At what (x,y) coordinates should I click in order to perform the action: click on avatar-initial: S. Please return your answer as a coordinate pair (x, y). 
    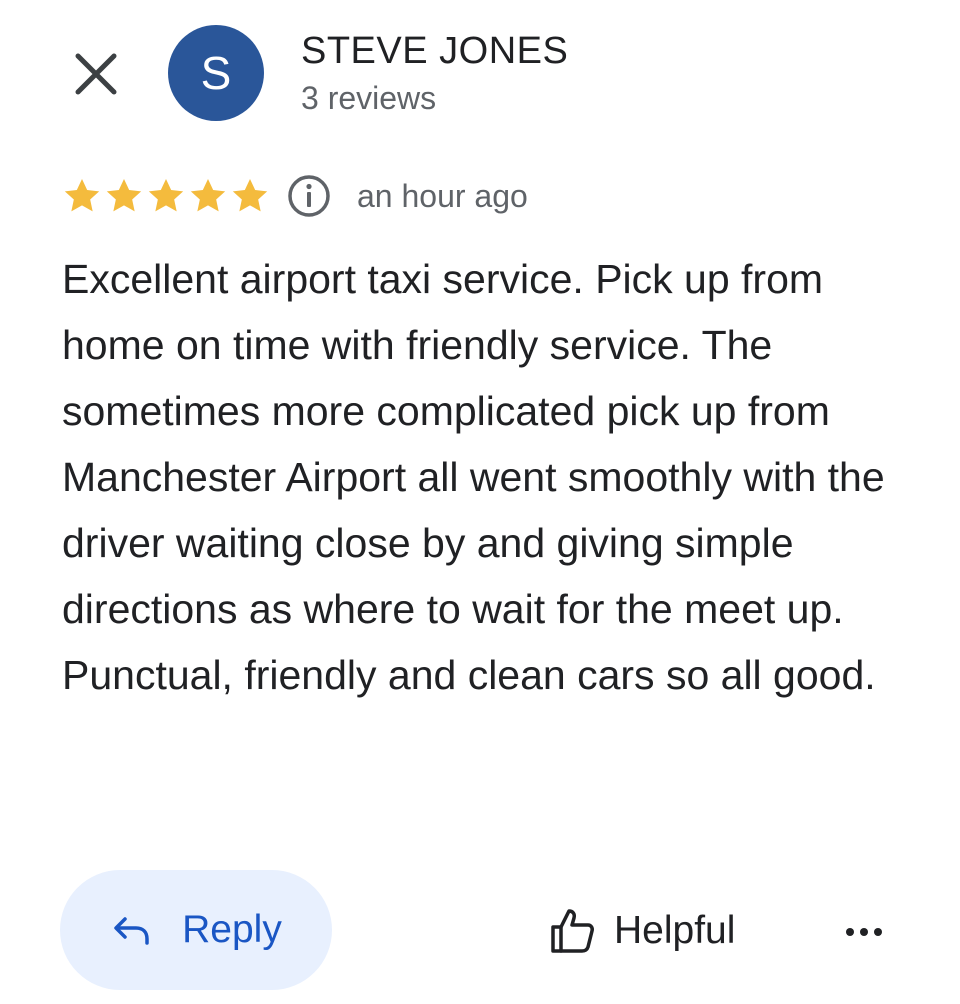
    Looking at the image, I should click on (216, 73).